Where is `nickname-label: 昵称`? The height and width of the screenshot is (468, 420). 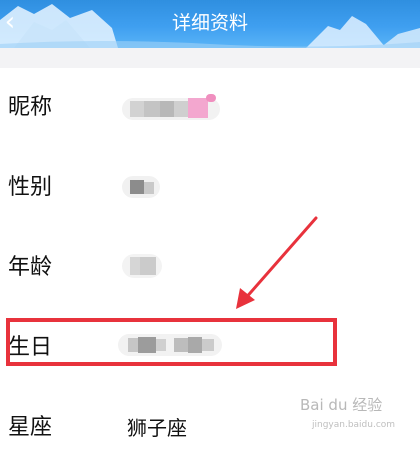 nickname-label: 昵称 is located at coordinates (30, 107).